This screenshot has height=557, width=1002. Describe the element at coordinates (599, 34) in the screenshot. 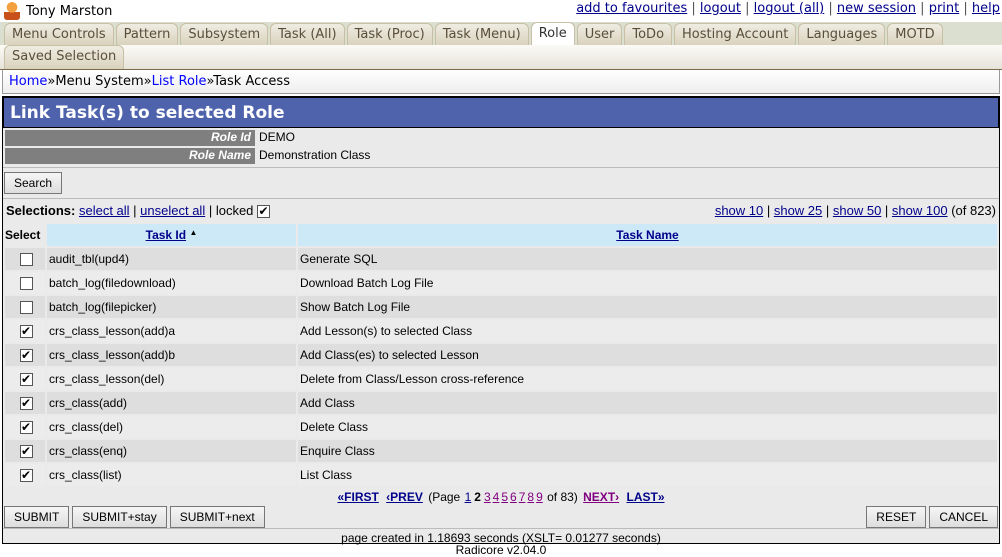

I see `tab-user: User` at that location.